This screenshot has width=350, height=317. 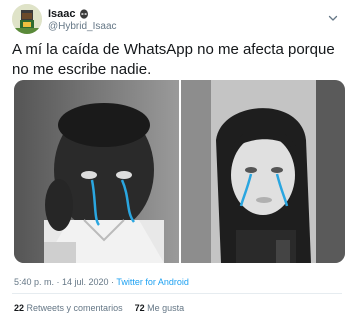 What do you see at coordinates (333, 15) in the screenshot?
I see `chevron-down-icon` at bounding box center [333, 15].